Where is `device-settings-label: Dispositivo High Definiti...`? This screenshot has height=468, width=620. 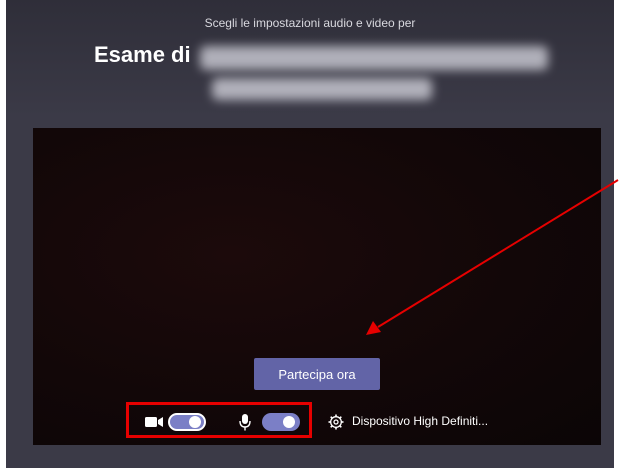
device-settings-label: Dispositivo High Definiti... is located at coordinates (420, 421).